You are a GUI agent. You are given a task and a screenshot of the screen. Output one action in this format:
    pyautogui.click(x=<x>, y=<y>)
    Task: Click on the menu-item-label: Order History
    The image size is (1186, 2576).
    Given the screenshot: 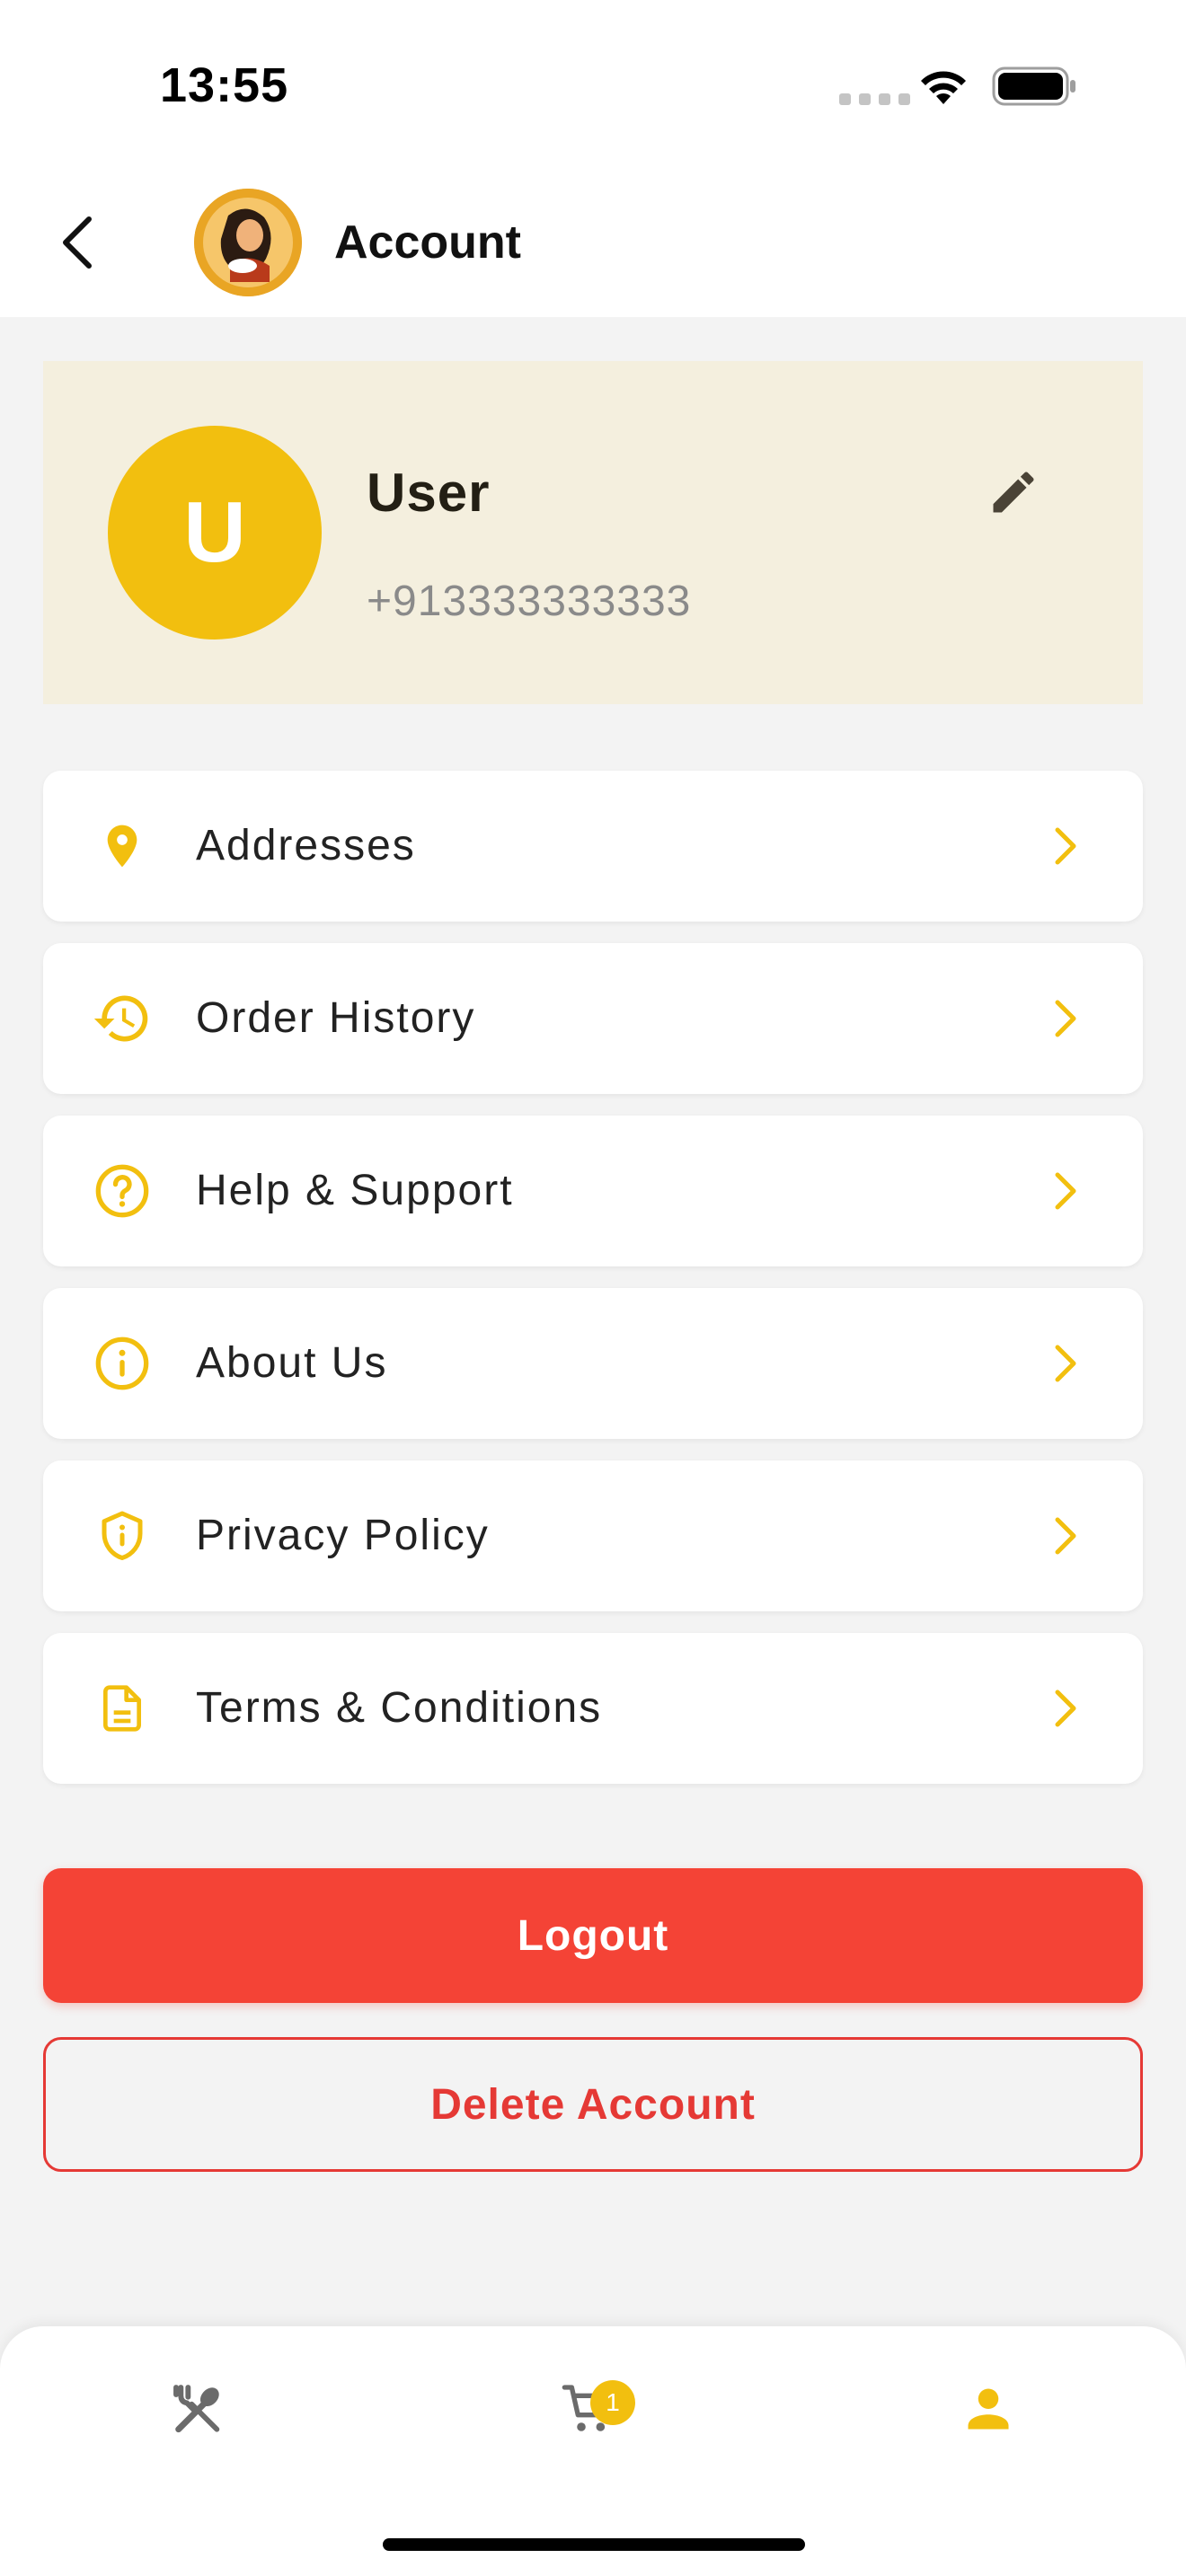 What is the action you would take?
    pyautogui.click(x=336, y=1018)
    